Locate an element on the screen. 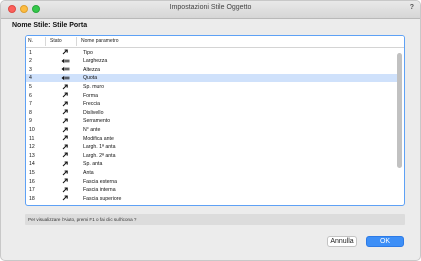 The image size is (421, 261). parameter-name: Altezza is located at coordinates (92, 69).